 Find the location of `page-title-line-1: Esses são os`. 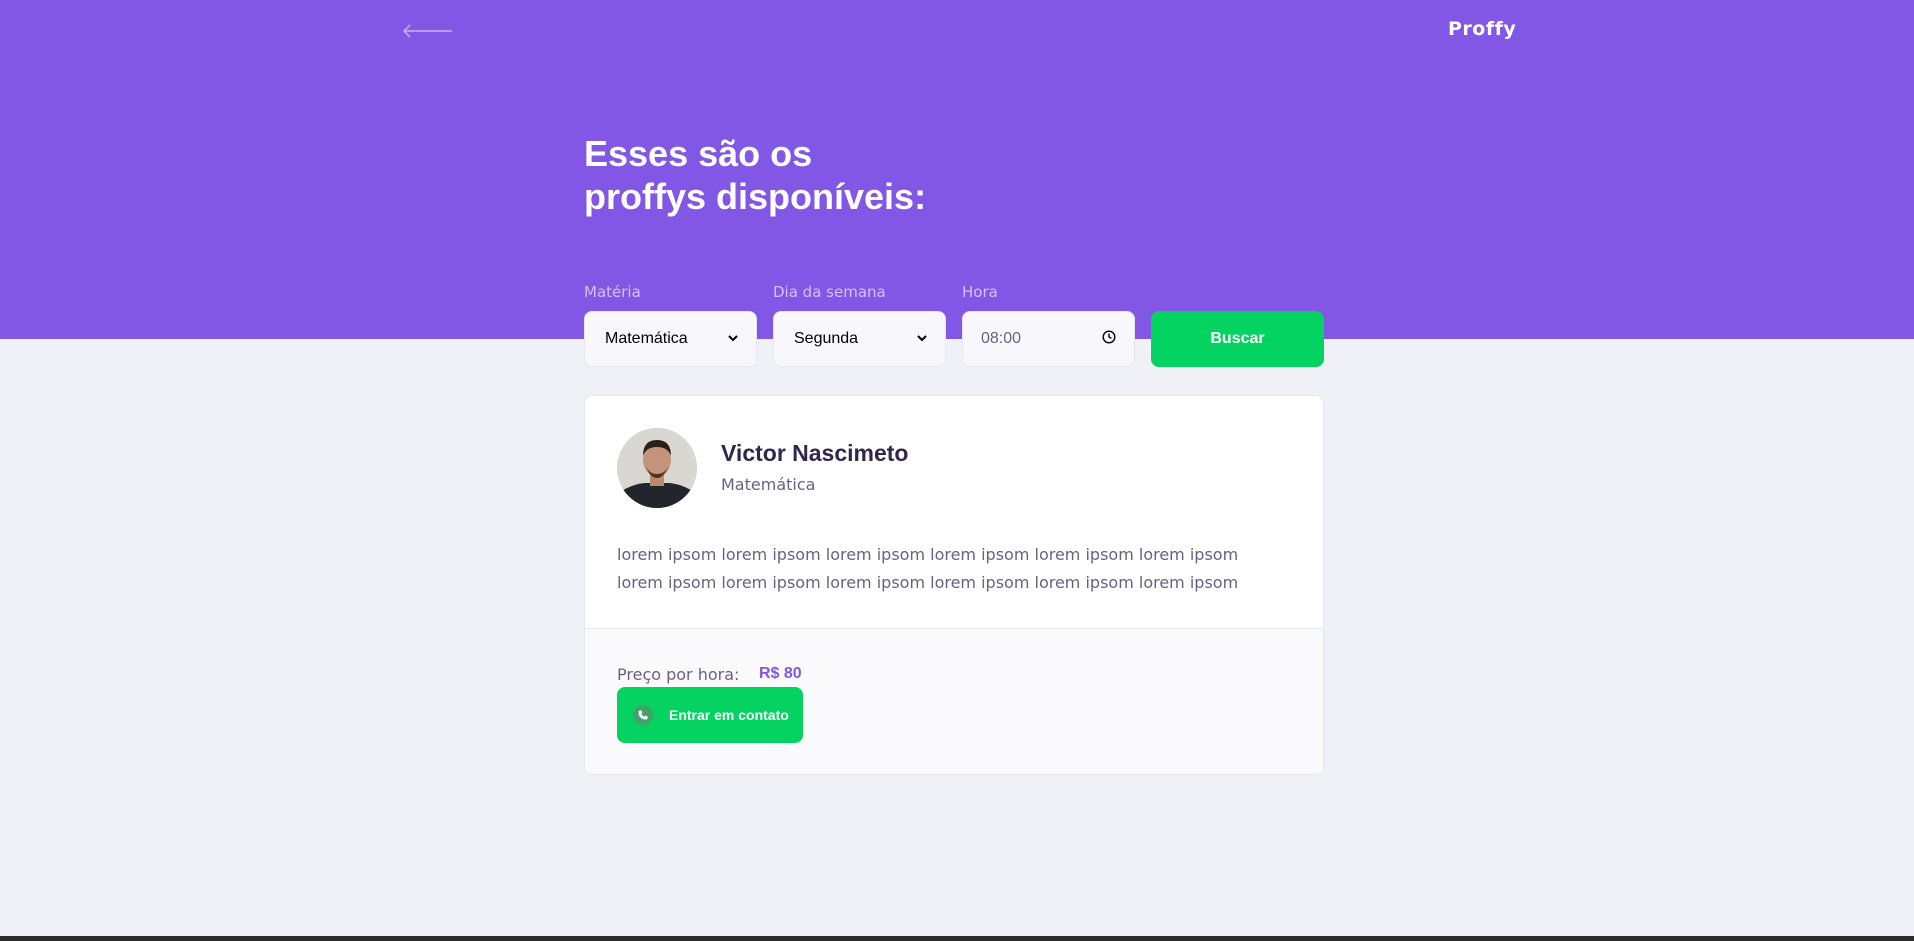

page-title-line-1: Esses são os is located at coordinates (698, 153).